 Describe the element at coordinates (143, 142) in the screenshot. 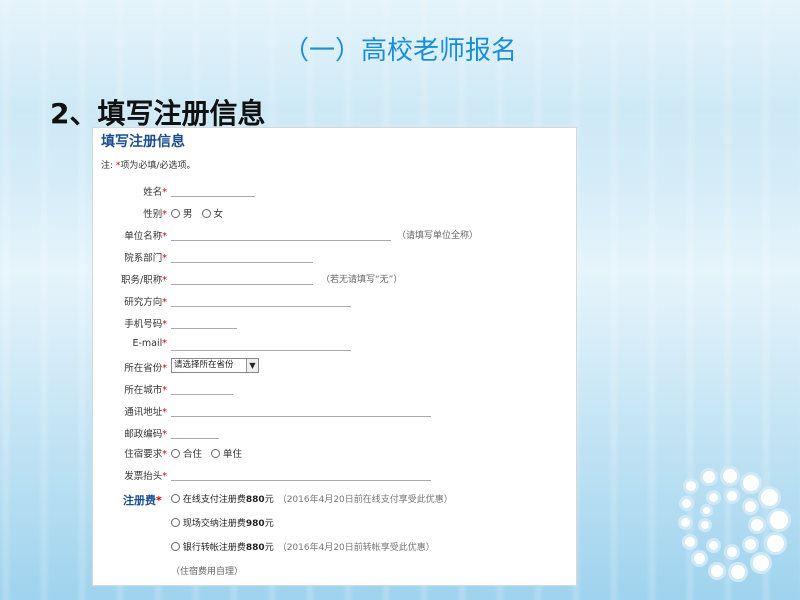

I see `form-title: 填写注册信息` at that location.